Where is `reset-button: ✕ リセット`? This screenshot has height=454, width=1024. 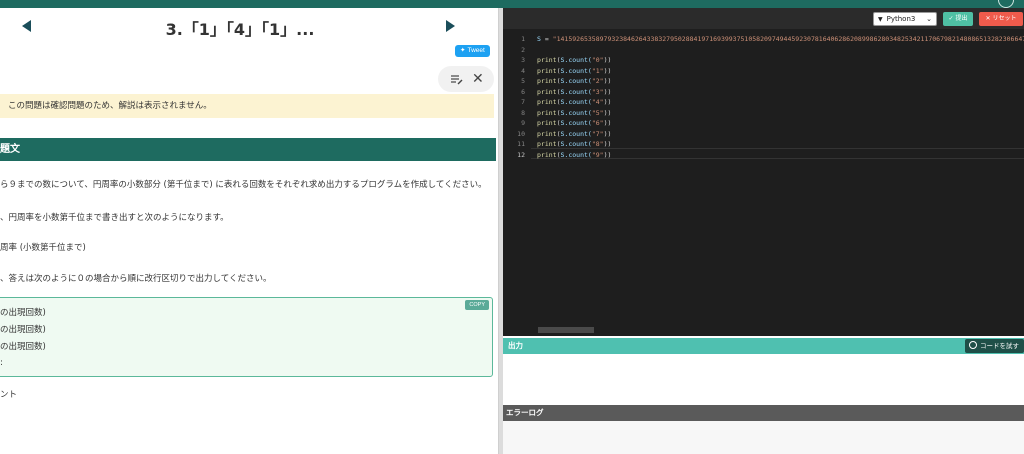 reset-button: ✕ リセット is located at coordinates (1001, 19).